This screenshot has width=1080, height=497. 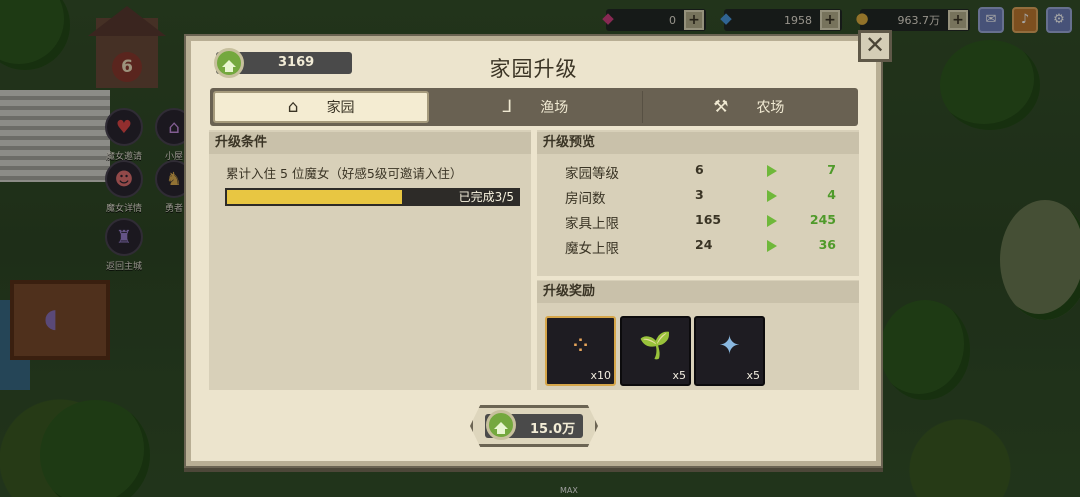 What do you see at coordinates (370, 143) in the screenshot?
I see `requirements-heading: 升级条件` at bounding box center [370, 143].